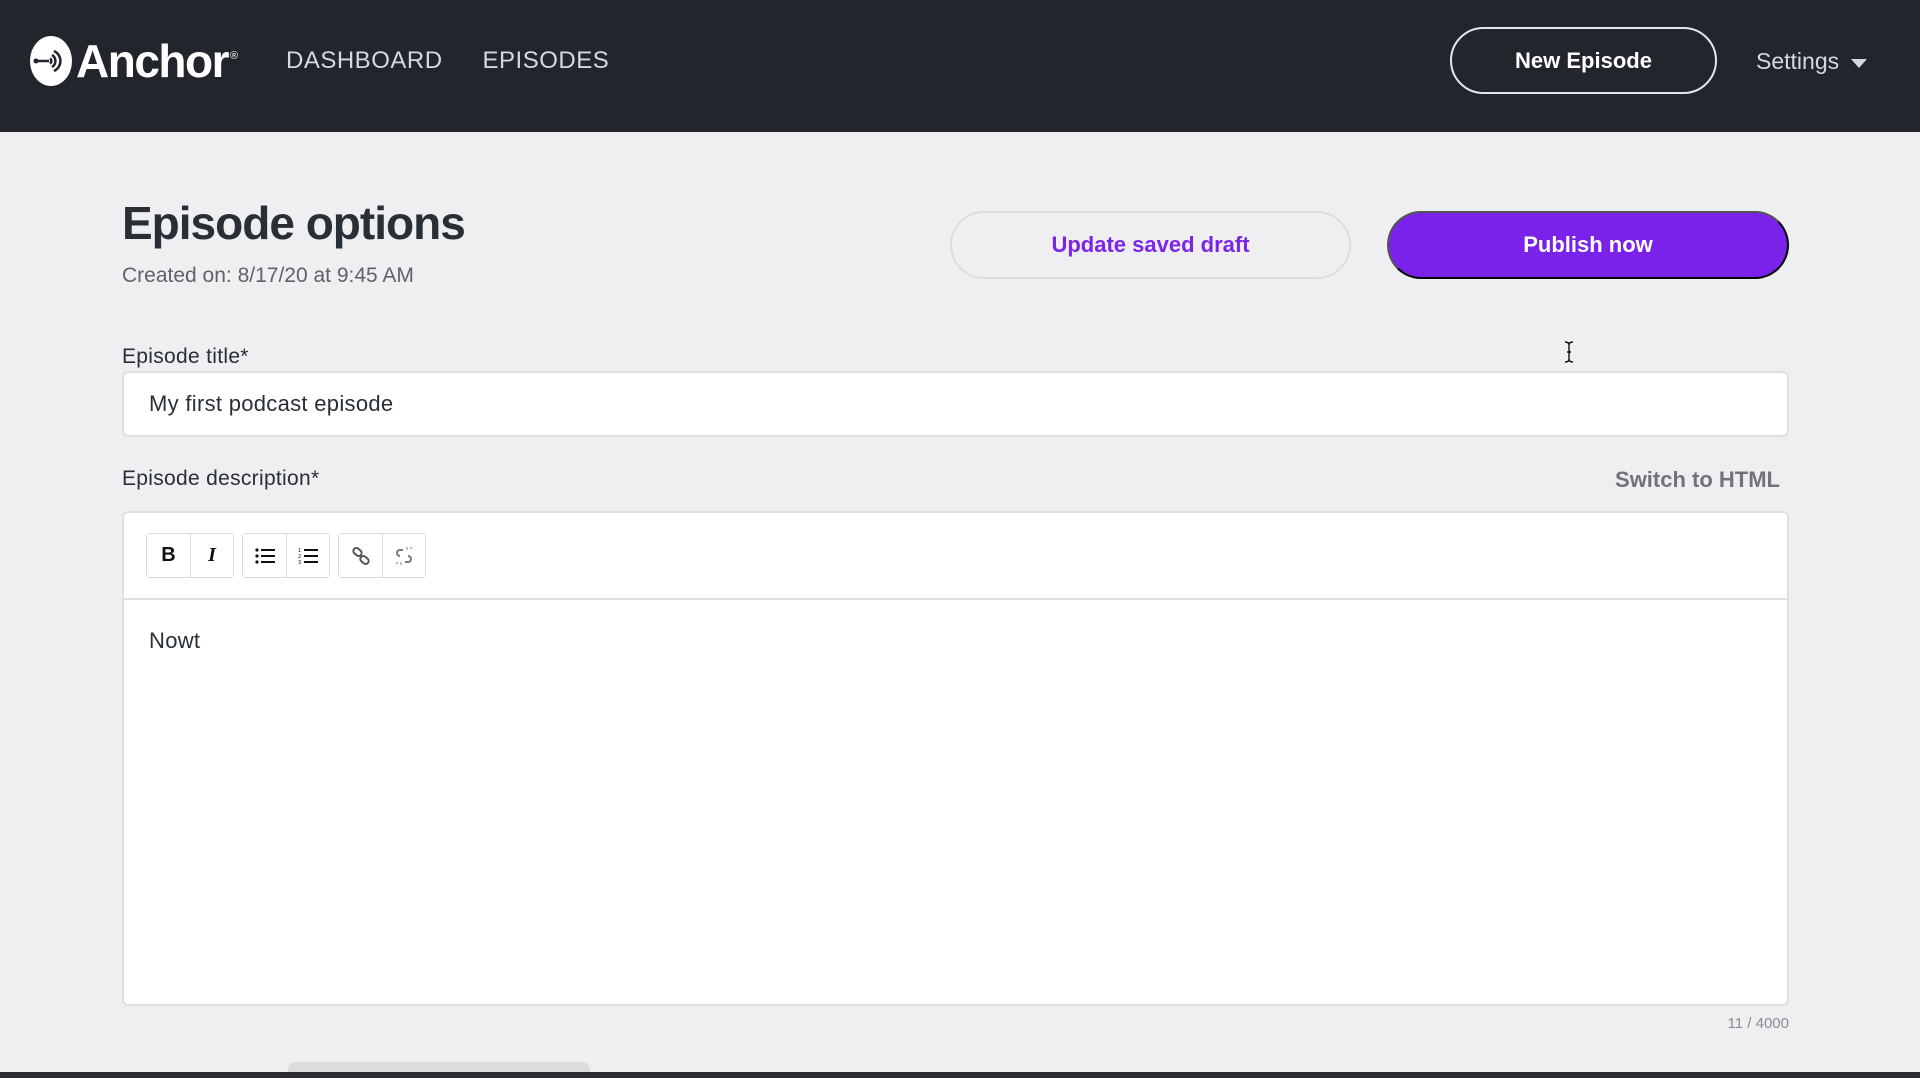 The image size is (1920, 1078). I want to click on link-button, so click(360, 555).